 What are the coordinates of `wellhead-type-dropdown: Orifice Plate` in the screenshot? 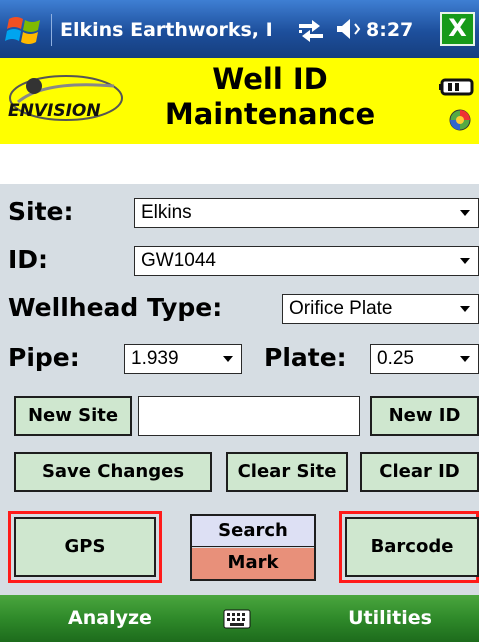 It's located at (380, 309).